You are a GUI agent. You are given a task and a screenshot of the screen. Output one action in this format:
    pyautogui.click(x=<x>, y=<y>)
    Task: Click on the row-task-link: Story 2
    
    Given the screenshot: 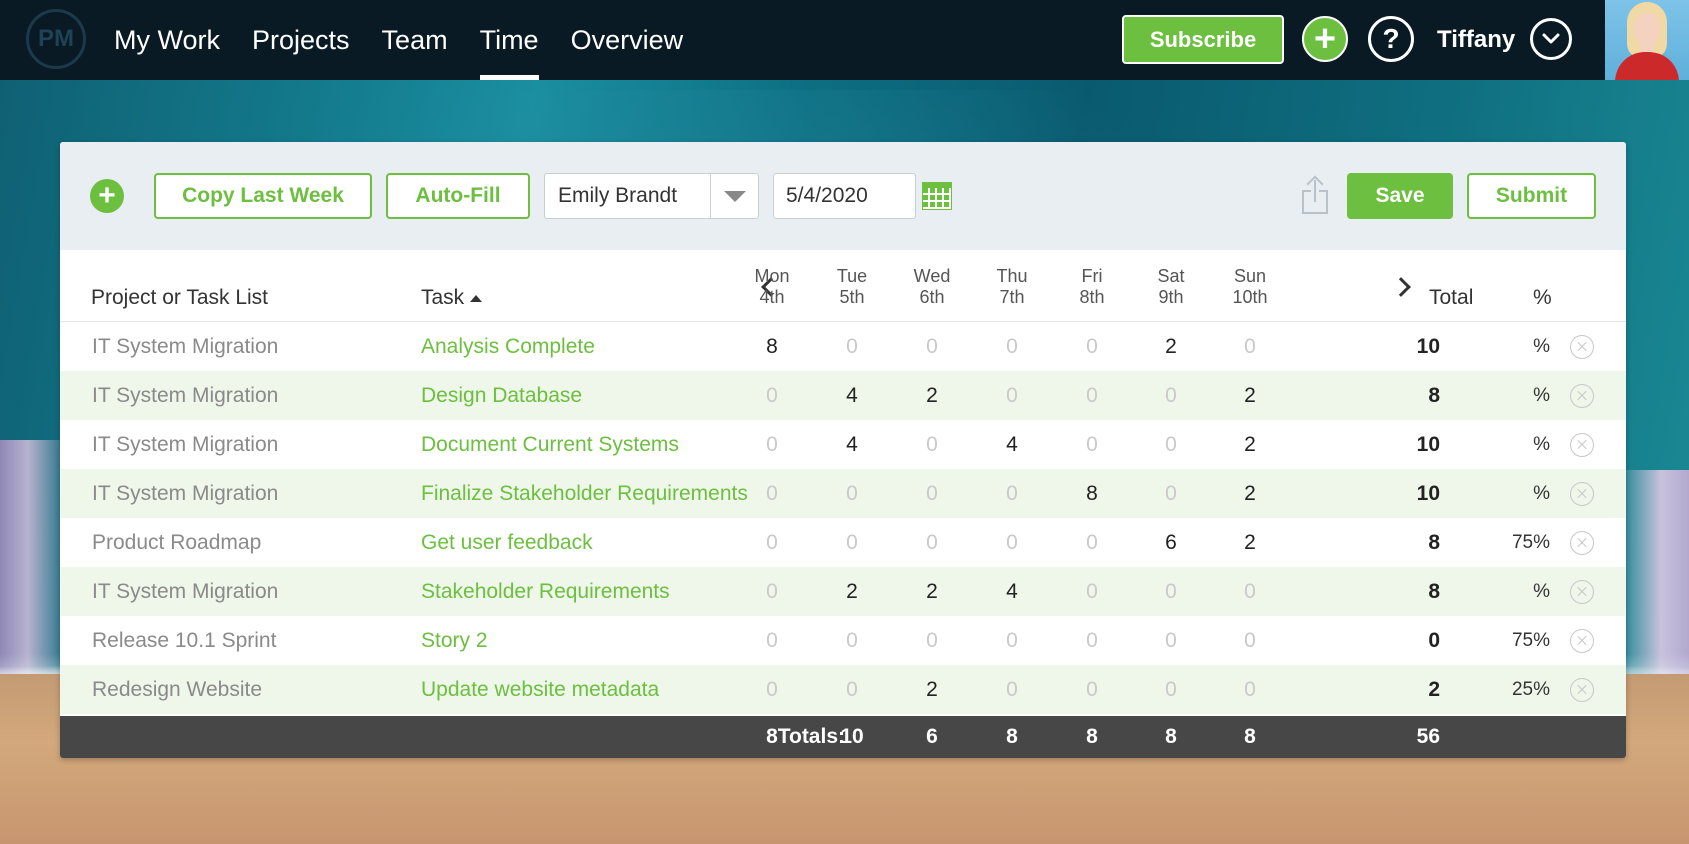 What is the action you would take?
    pyautogui.click(x=454, y=640)
    